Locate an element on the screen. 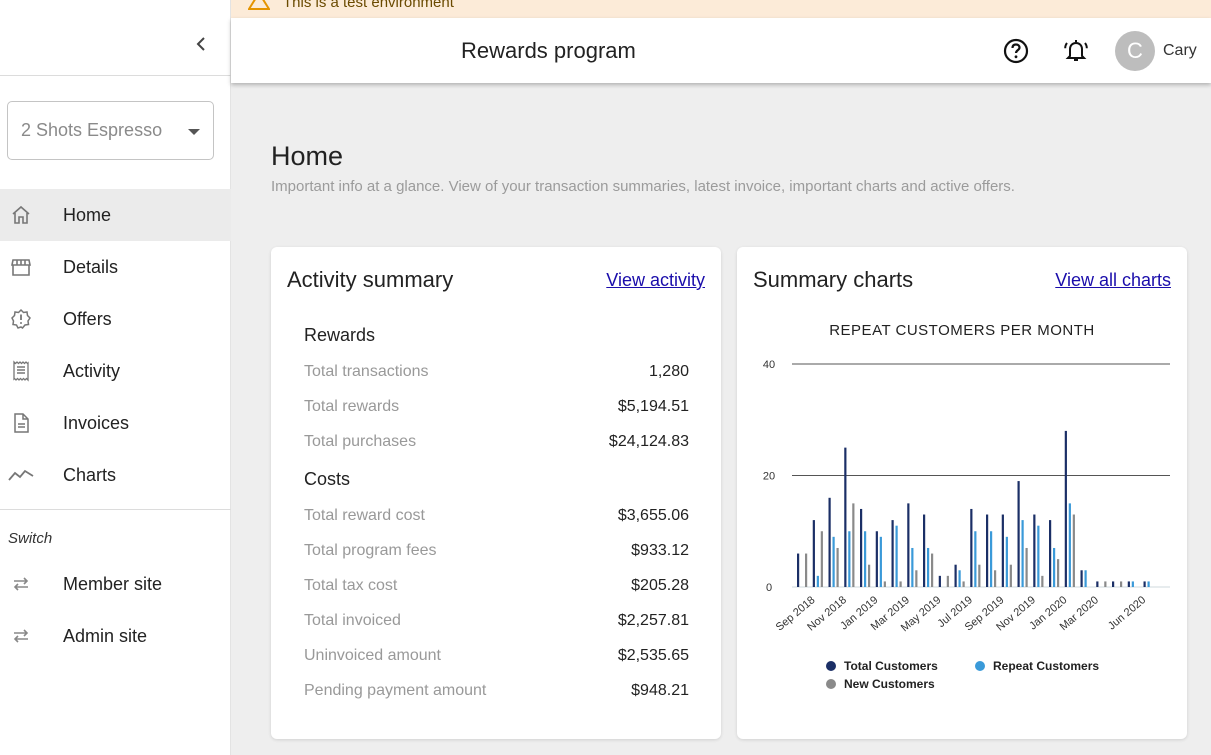 This screenshot has width=1211, height=755. test-environment-banner: This is a test environment is located at coordinates (721, 9).